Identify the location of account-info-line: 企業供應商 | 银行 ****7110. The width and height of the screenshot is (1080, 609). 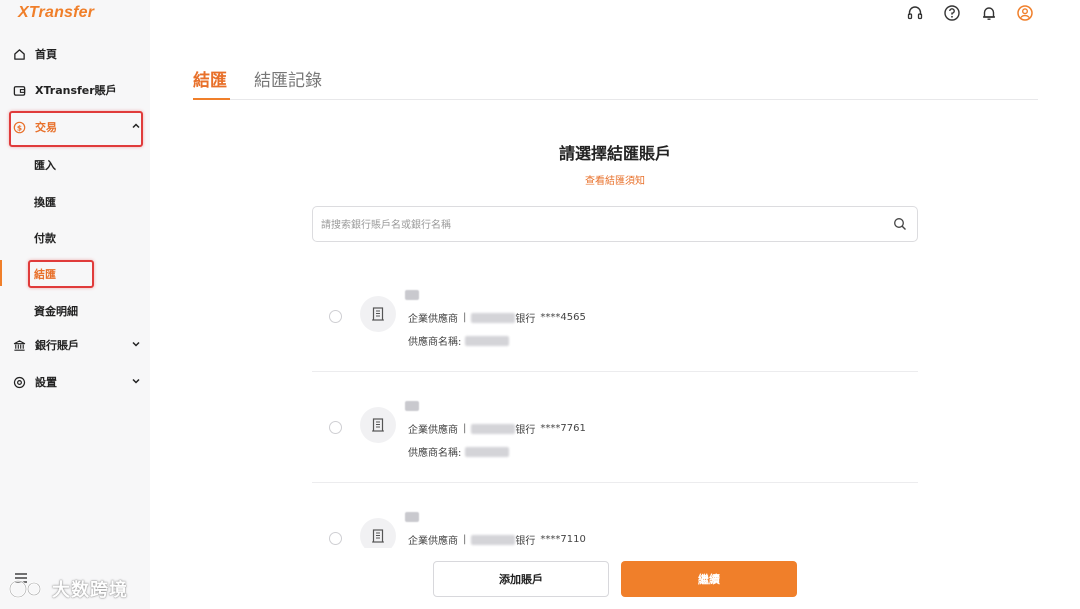
(497, 539).